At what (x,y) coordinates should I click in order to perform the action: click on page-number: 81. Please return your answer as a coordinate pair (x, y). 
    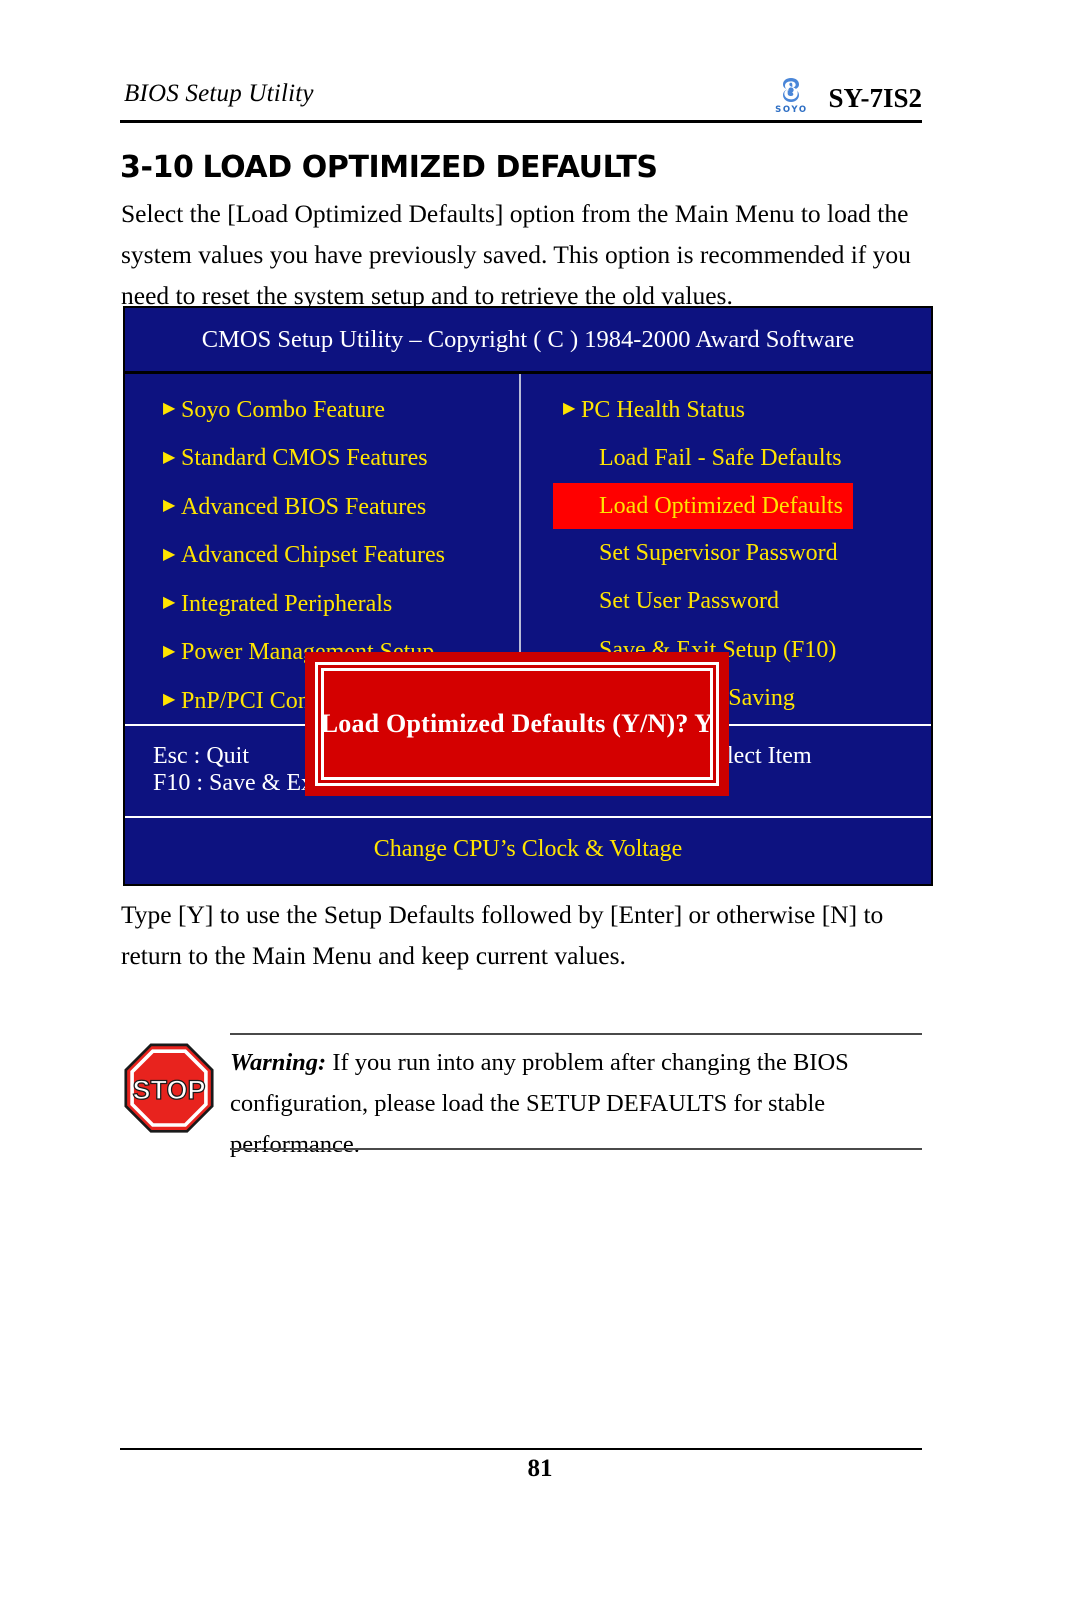
    Looking at the image, I should click on (540, 1468).